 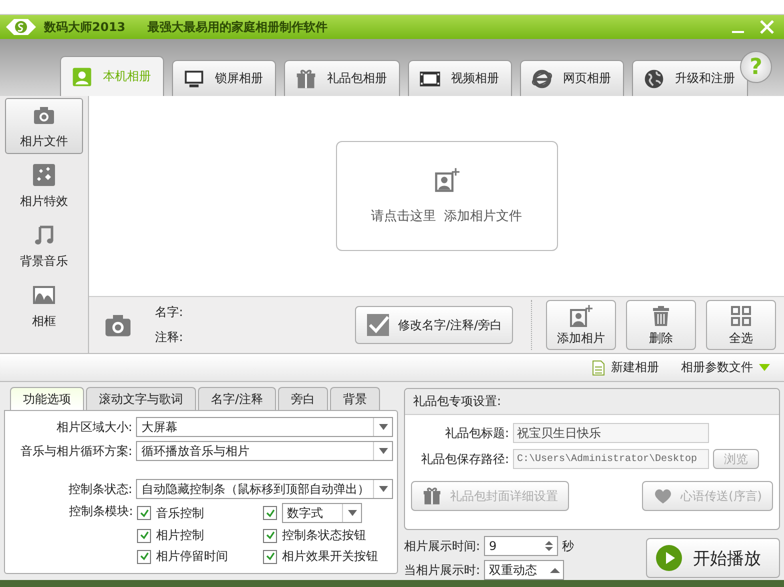 What do you see at coordinates (100, 511) in the screenshot?
I see `setting-label: 控制条模块:` at bounding box center [100, 511].